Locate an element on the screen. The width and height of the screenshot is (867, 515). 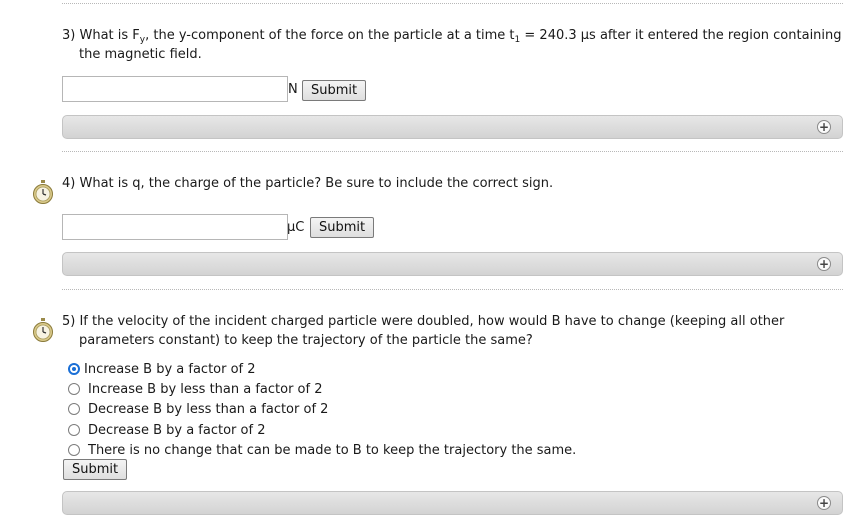
option-increase-2: Increase B by a factor of 2 is located at coordinates (162, 369).